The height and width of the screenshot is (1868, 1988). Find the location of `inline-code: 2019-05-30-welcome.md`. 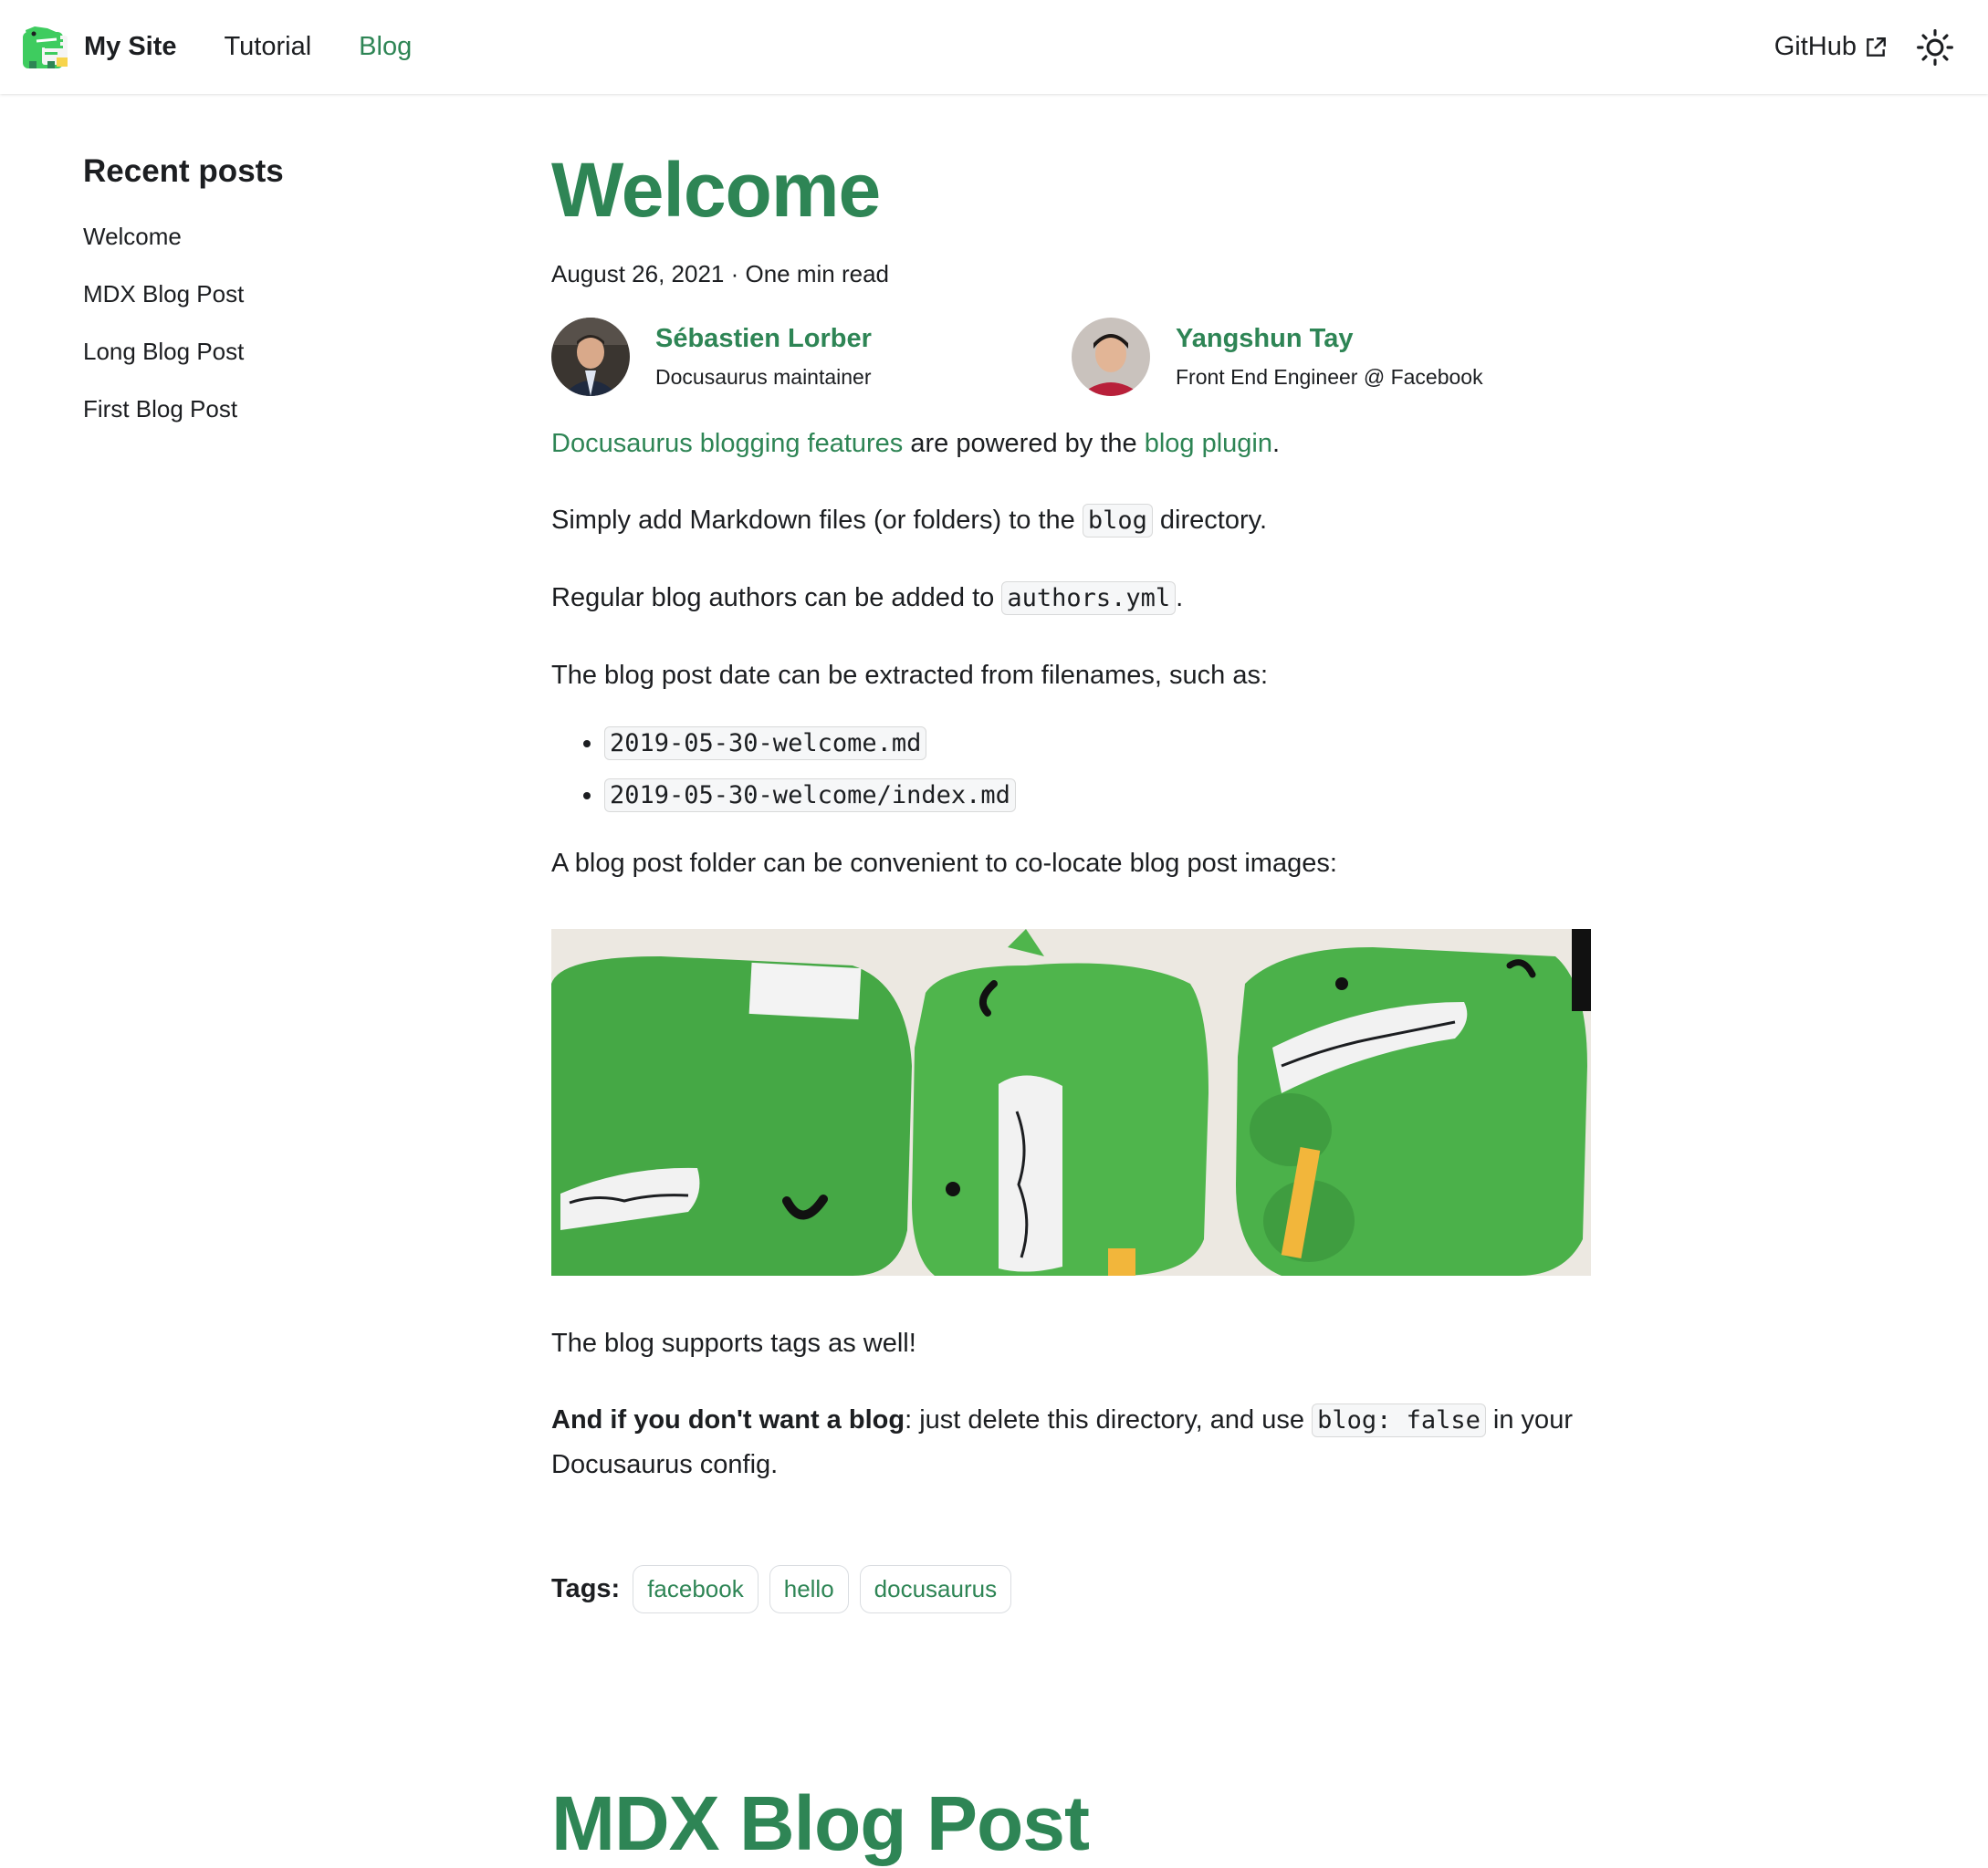

inline-code: 2019-05-30-welcome.md is located at coordinates (765, 742).